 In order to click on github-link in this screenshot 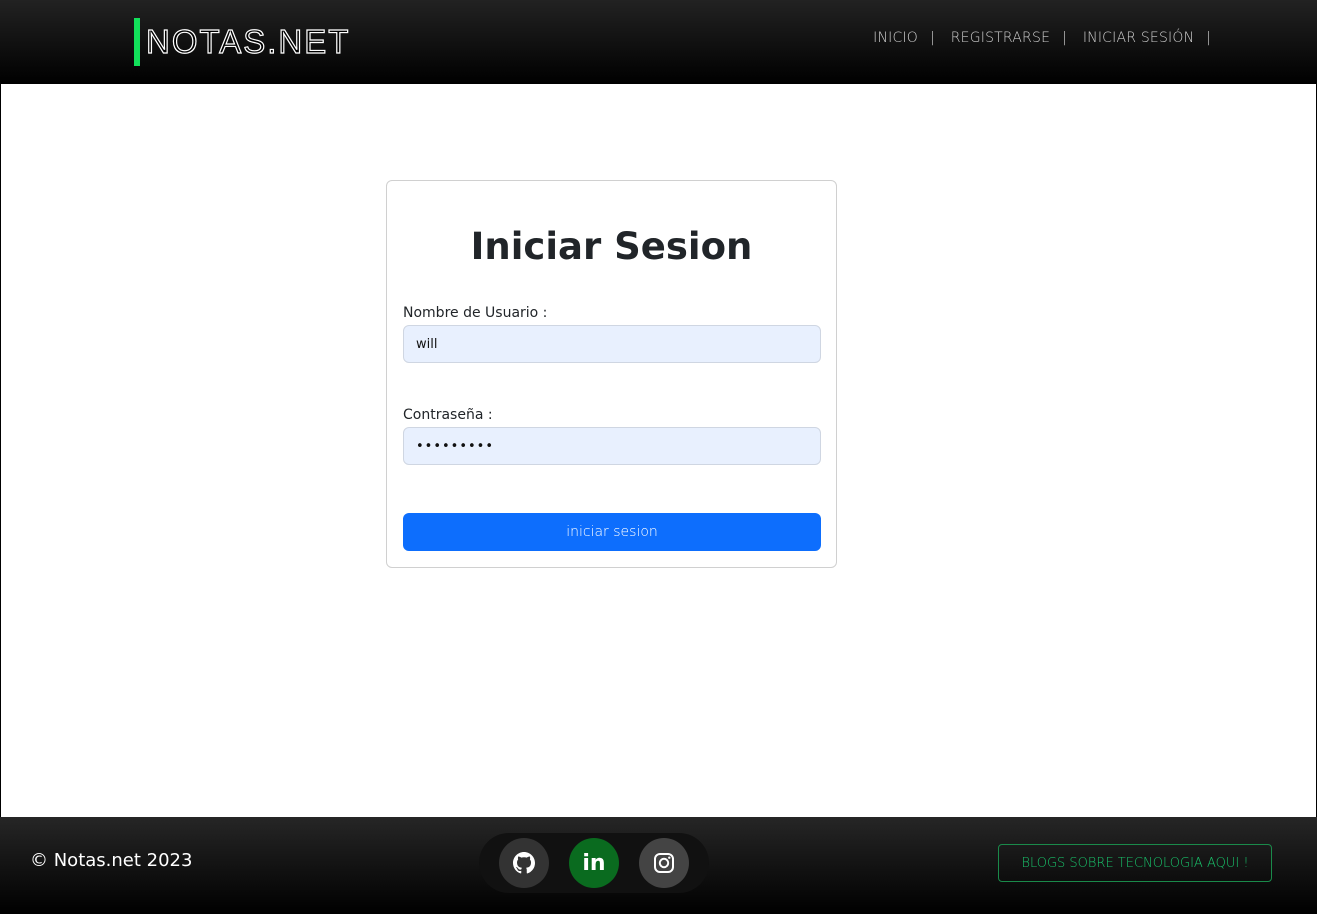, I will do `click(524, 863)`.